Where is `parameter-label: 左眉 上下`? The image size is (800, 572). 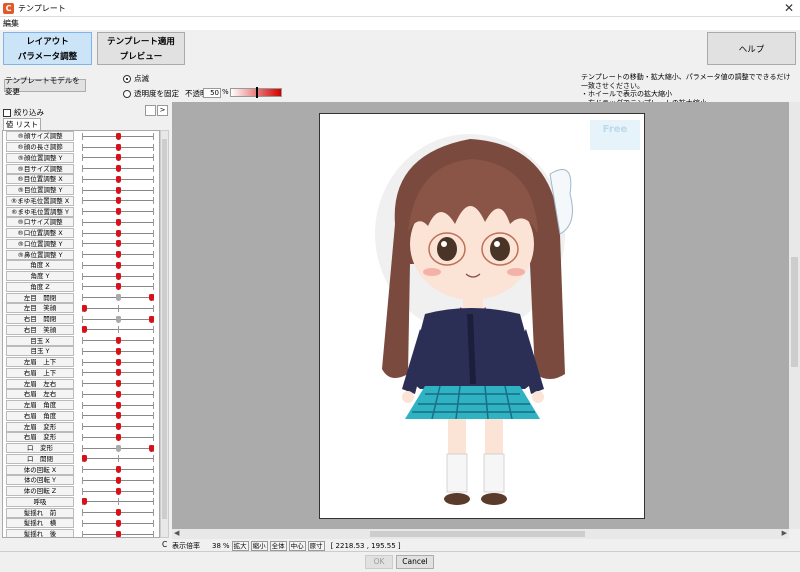 parameter-label: 左眉 上下 is located at coordinates (40, 362).